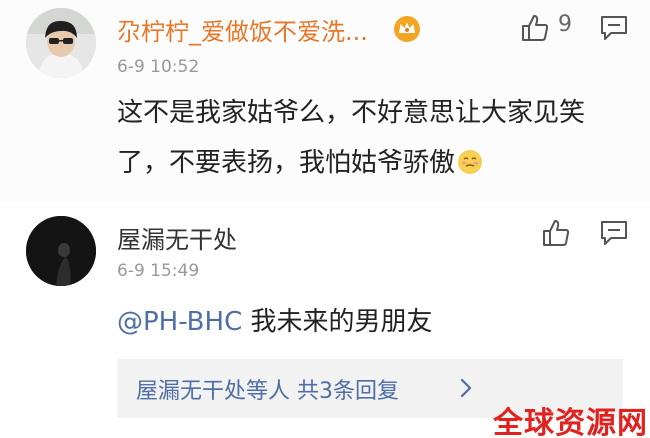 This screenshot has width=650, height=438. What do you see at coordinates (565, 24) in the screenshot?
I see `like-count: 9` at bounding box center [565, 24].